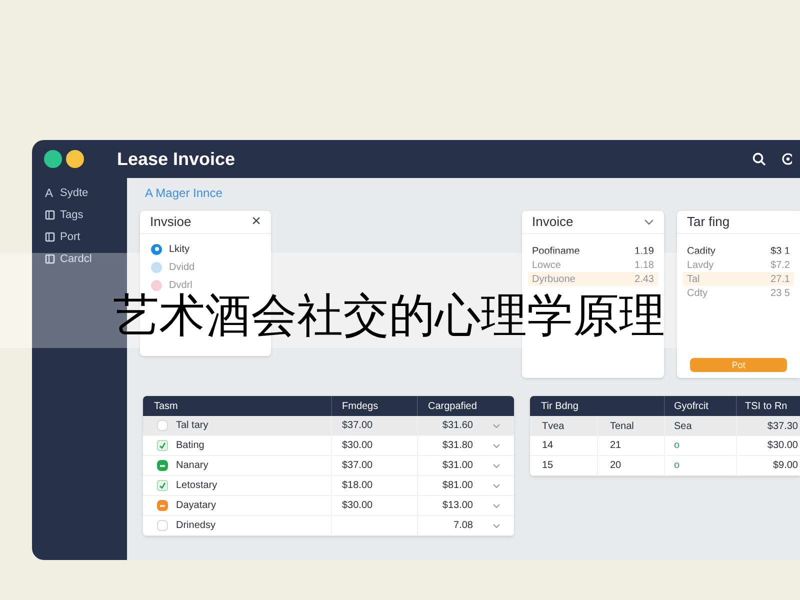 Image resolution: width=800 pixels, height=600 pixels. What do you see at coordinates (547, 446) in the screenshot?
I see `table-cell-text: 14` at bounding box center [547, 446].